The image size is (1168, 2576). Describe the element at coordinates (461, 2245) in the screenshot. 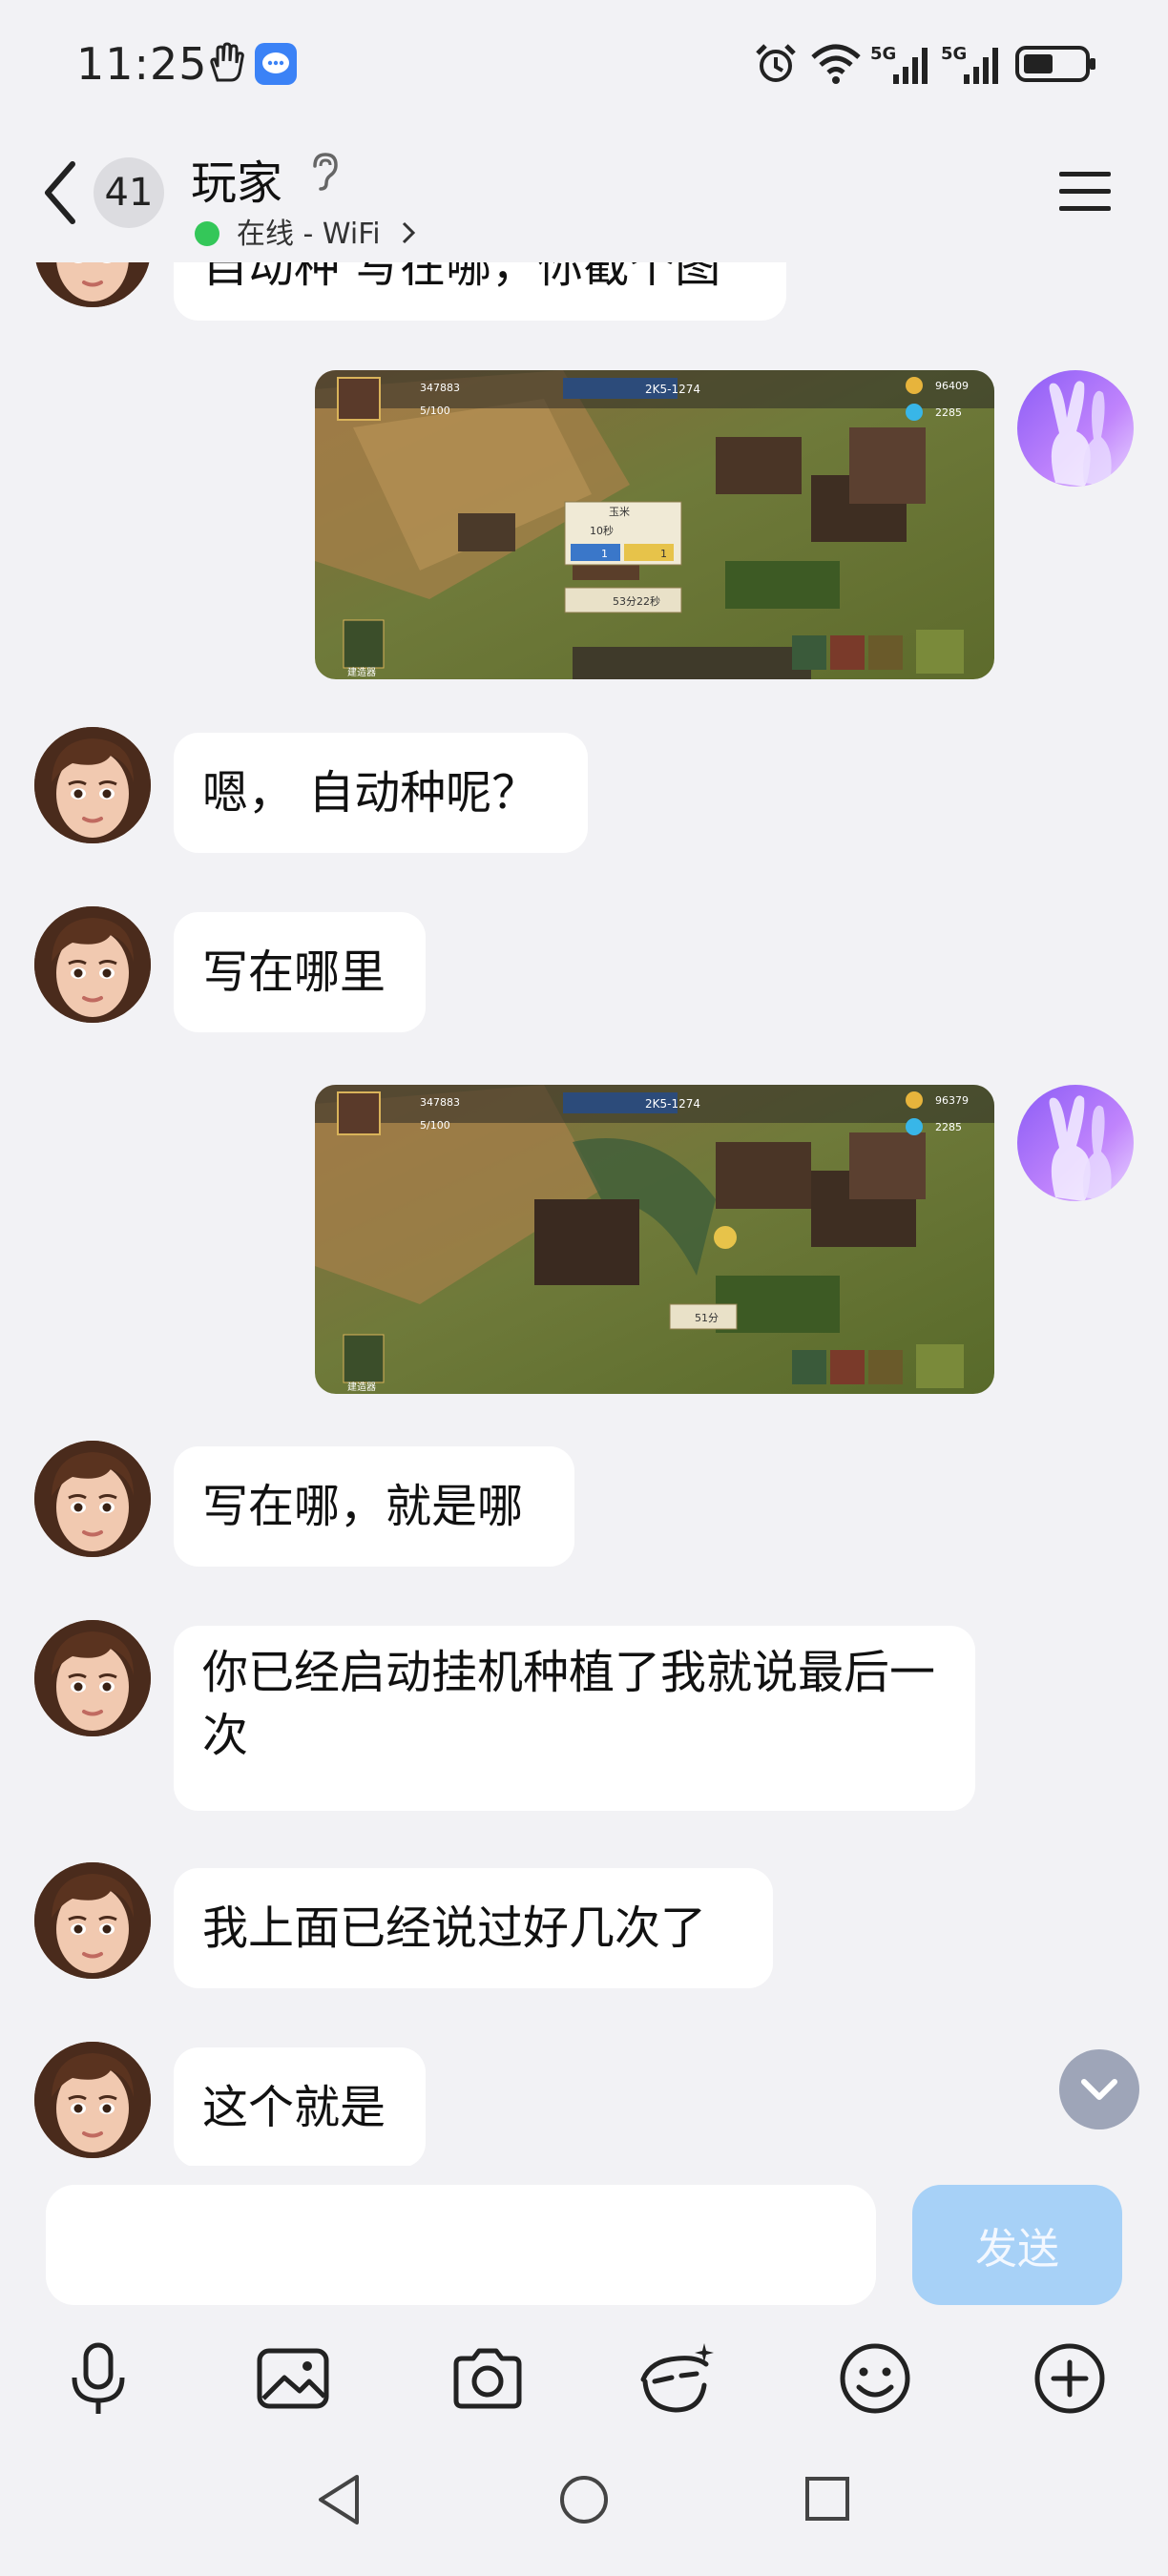

I see `message-input` at that location.